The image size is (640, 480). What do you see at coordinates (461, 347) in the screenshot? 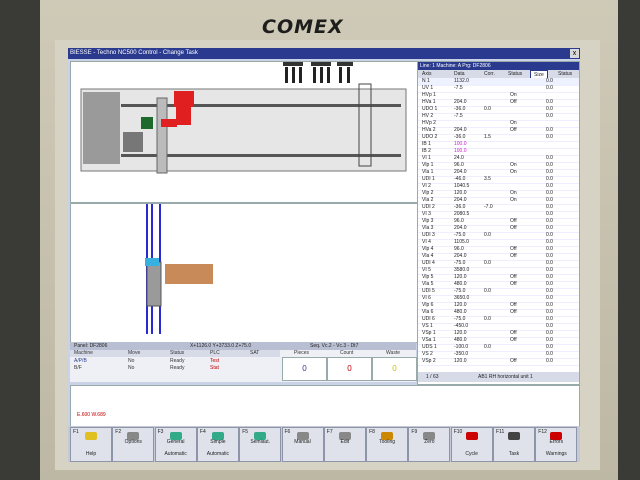
I see `cell: -100.0` at bounding box center [461, 347].